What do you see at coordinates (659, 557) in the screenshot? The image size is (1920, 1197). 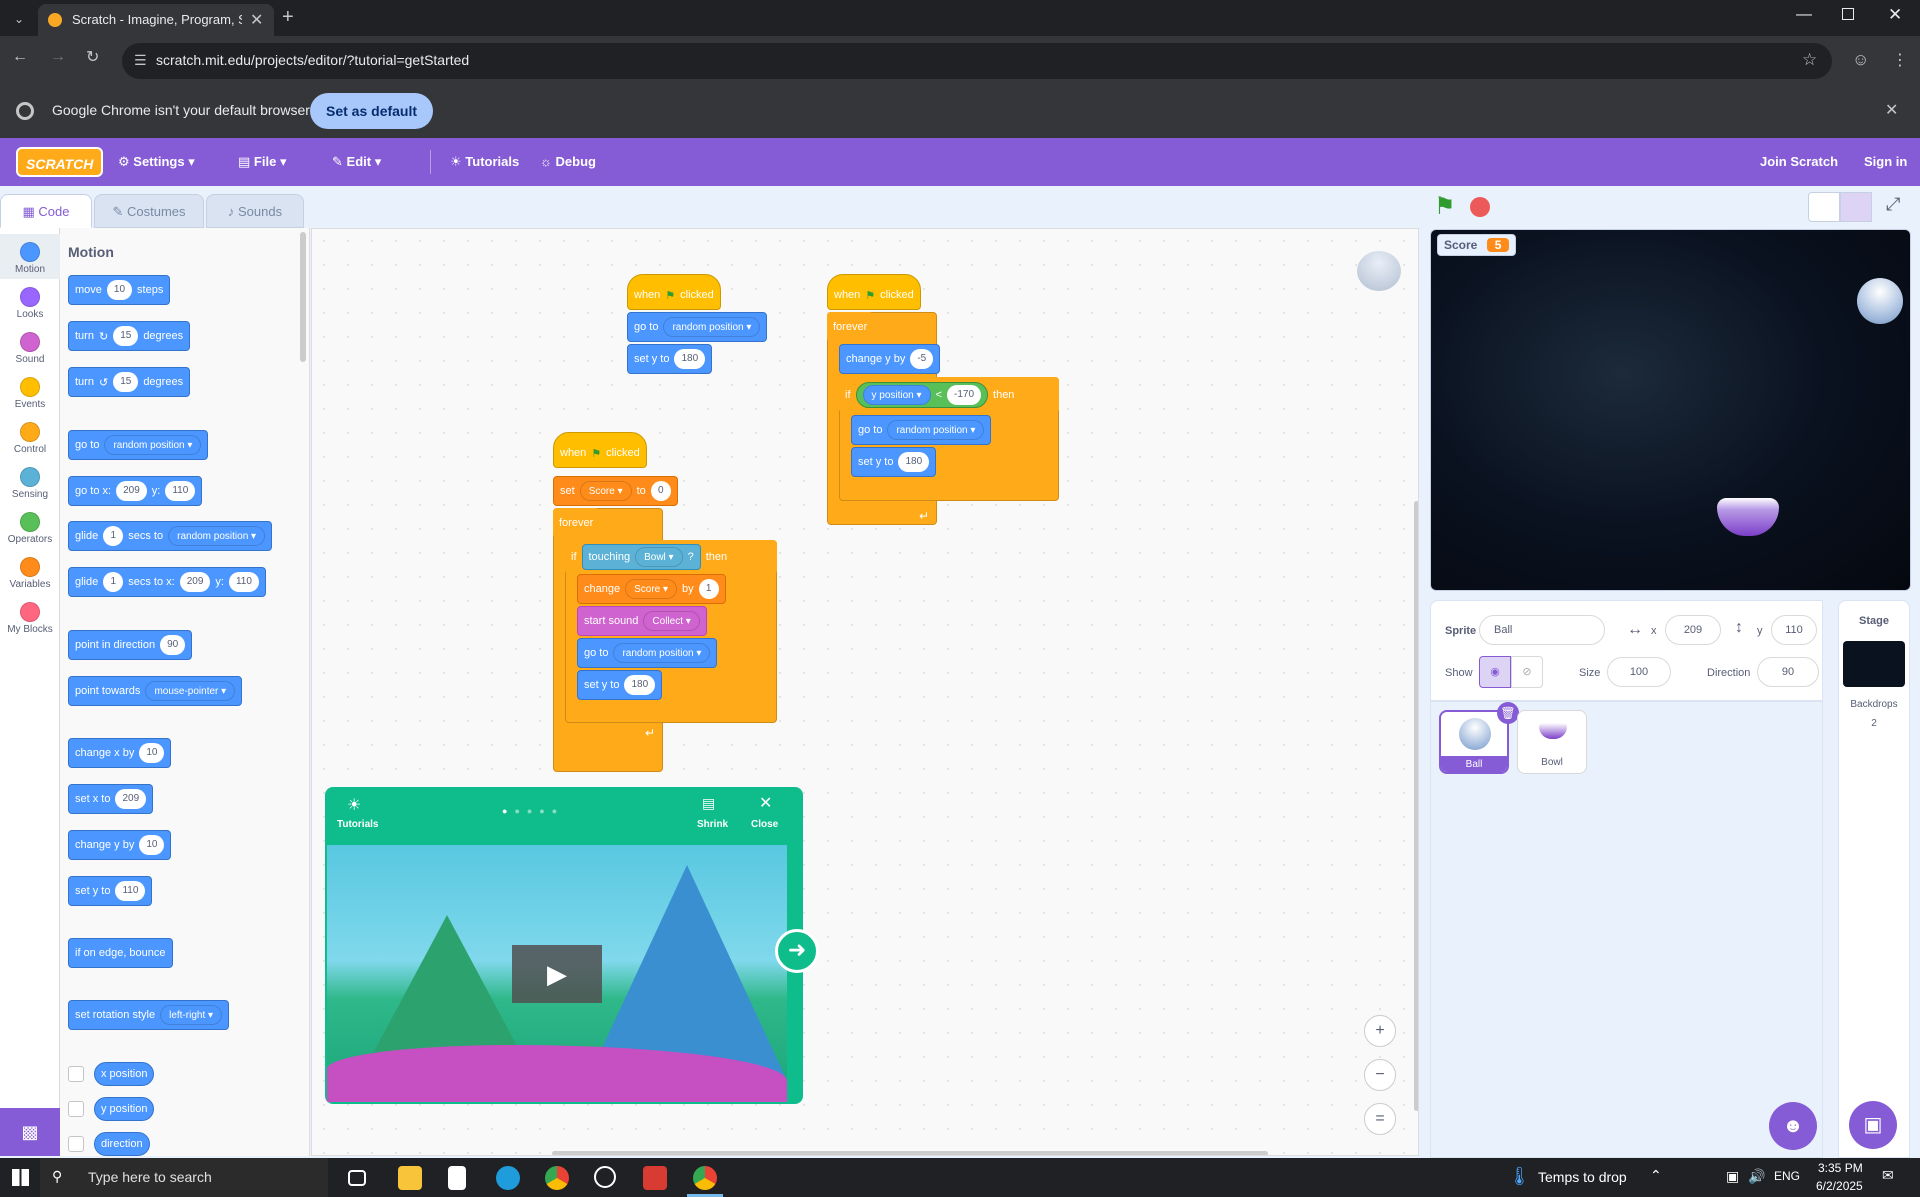 I see `block-dropdown: Bowl` at bounding box center [659, 557].